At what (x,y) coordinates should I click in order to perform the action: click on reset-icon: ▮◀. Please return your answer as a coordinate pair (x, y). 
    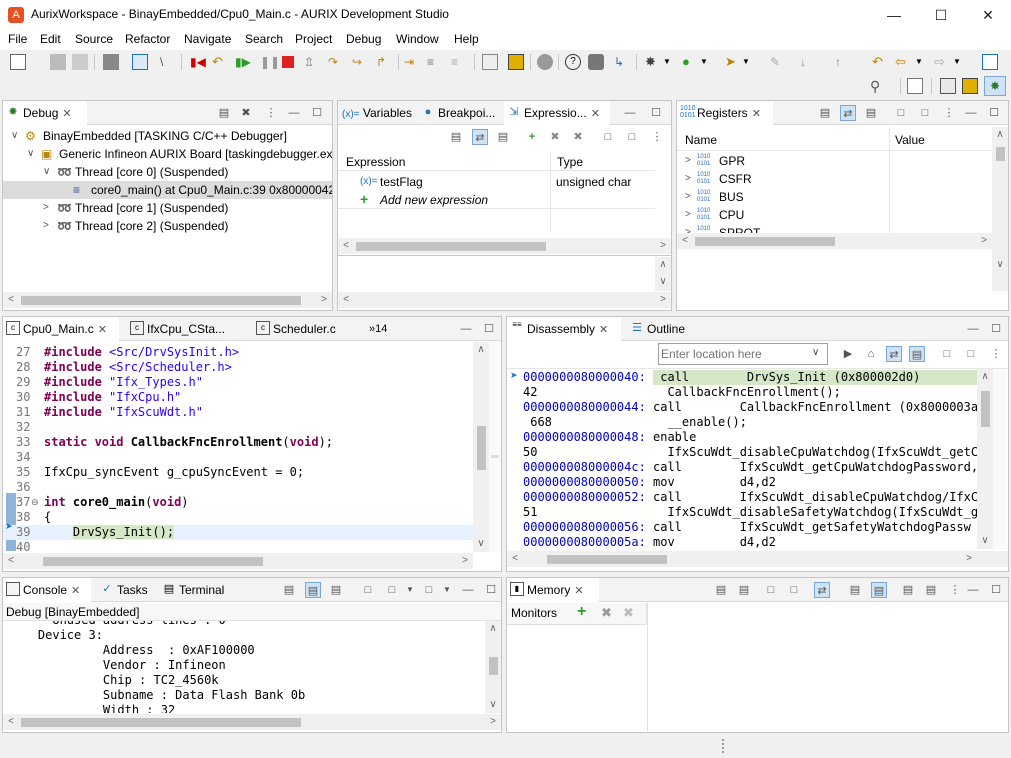
    Looking at the image, I should click on (198, 62).